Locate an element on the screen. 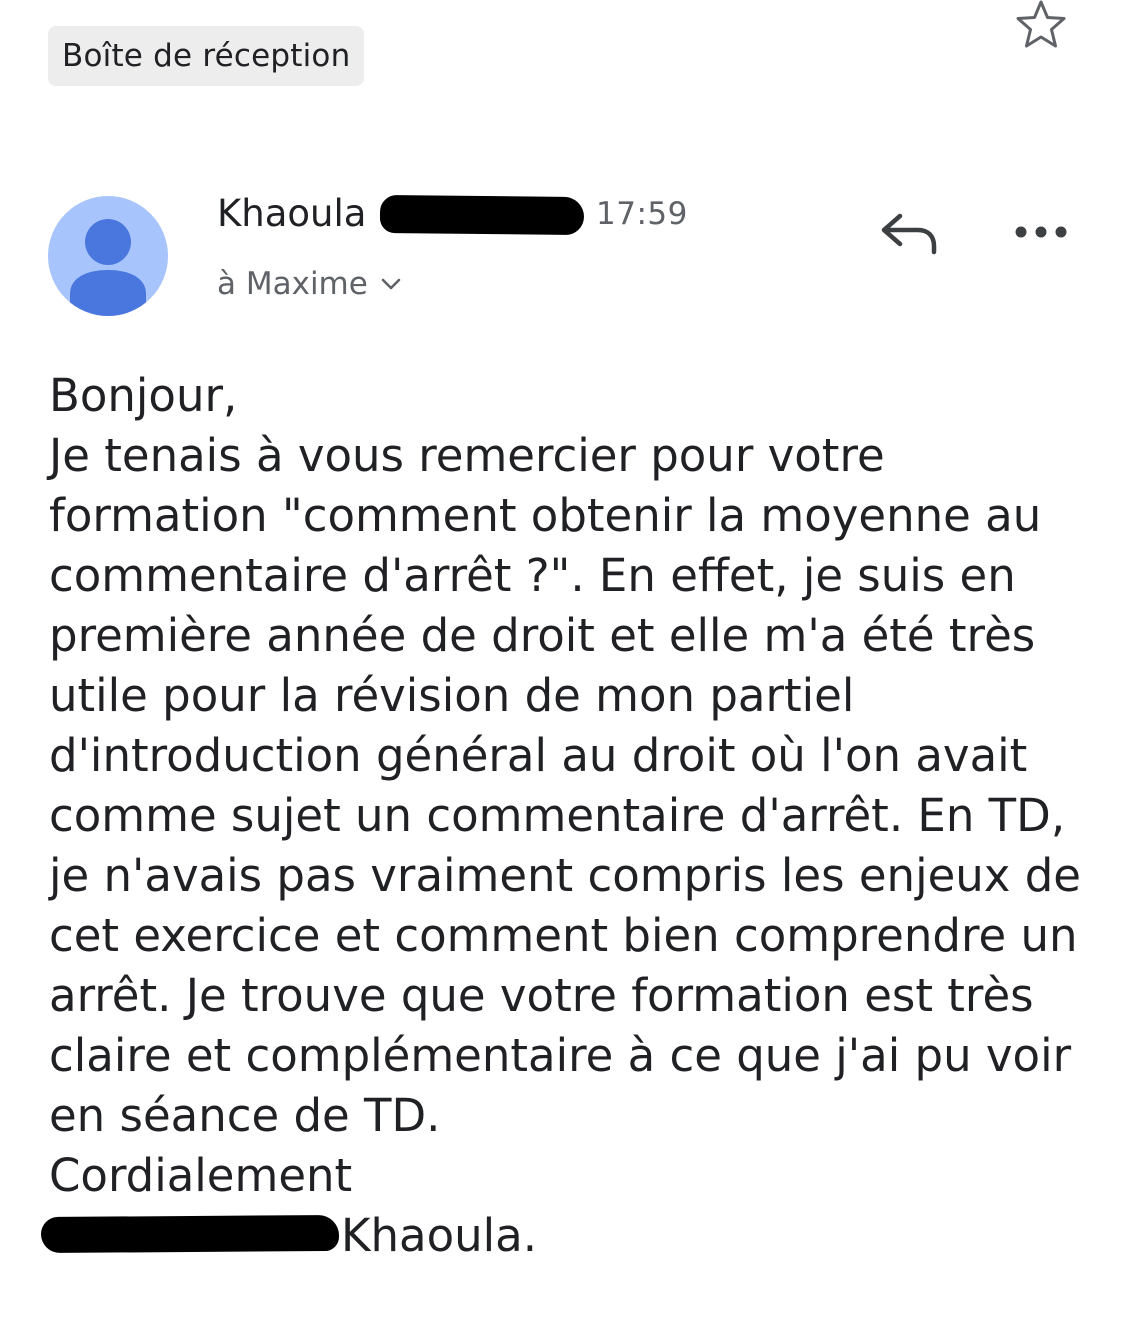  more-options-button is located at coordinates (1041, 232).